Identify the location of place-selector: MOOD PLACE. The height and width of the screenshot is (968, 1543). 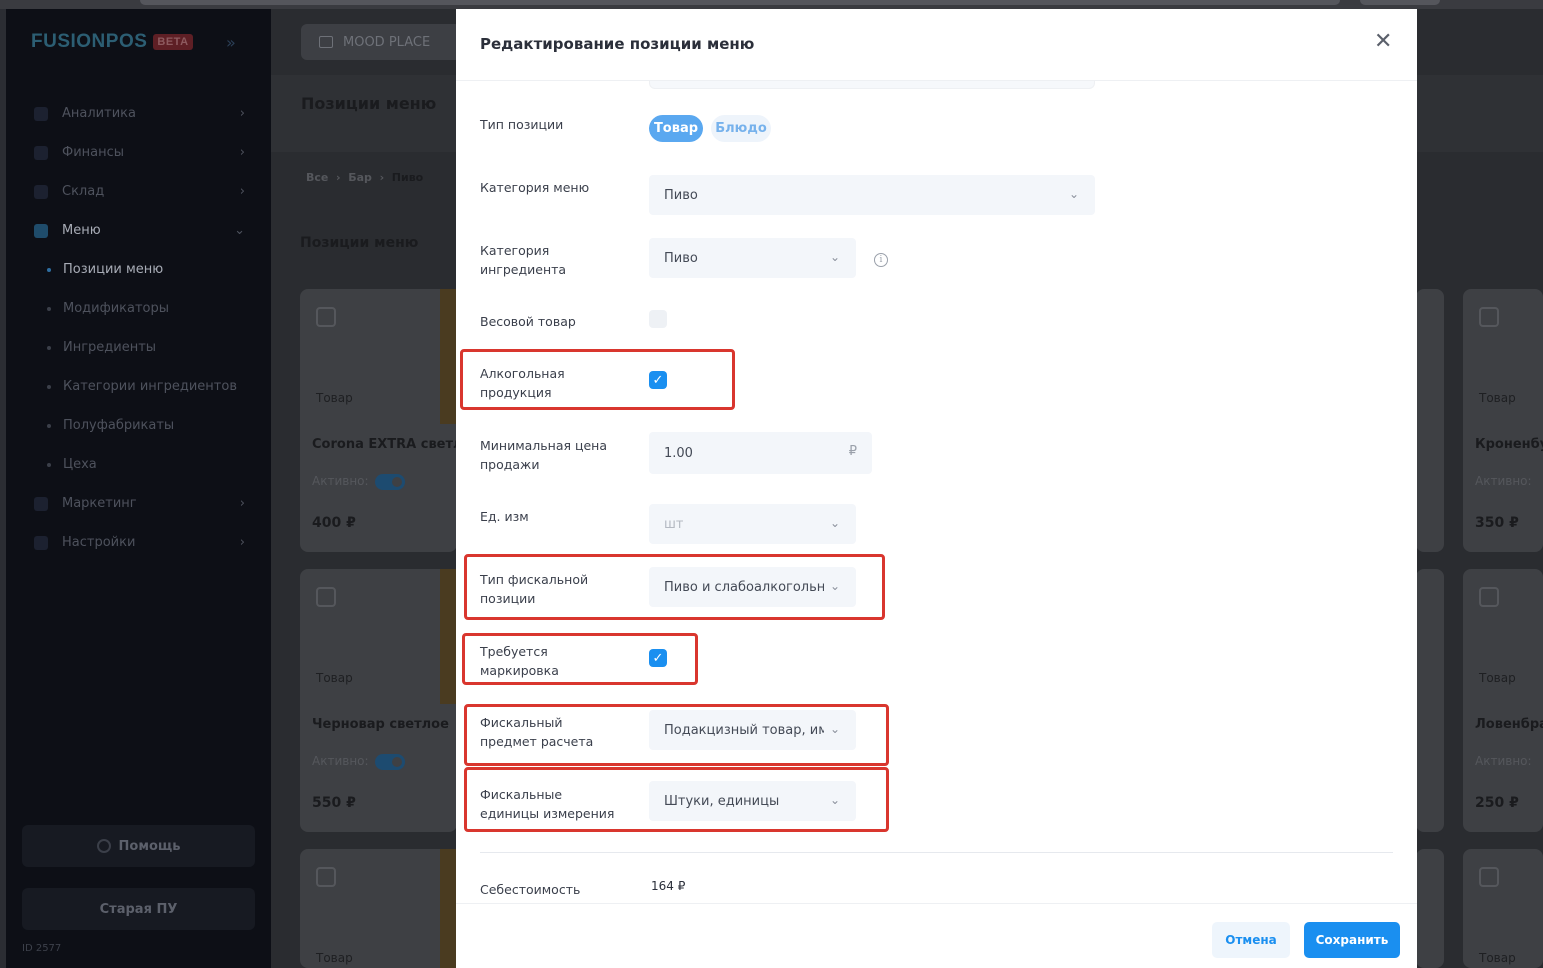
(381, 42).